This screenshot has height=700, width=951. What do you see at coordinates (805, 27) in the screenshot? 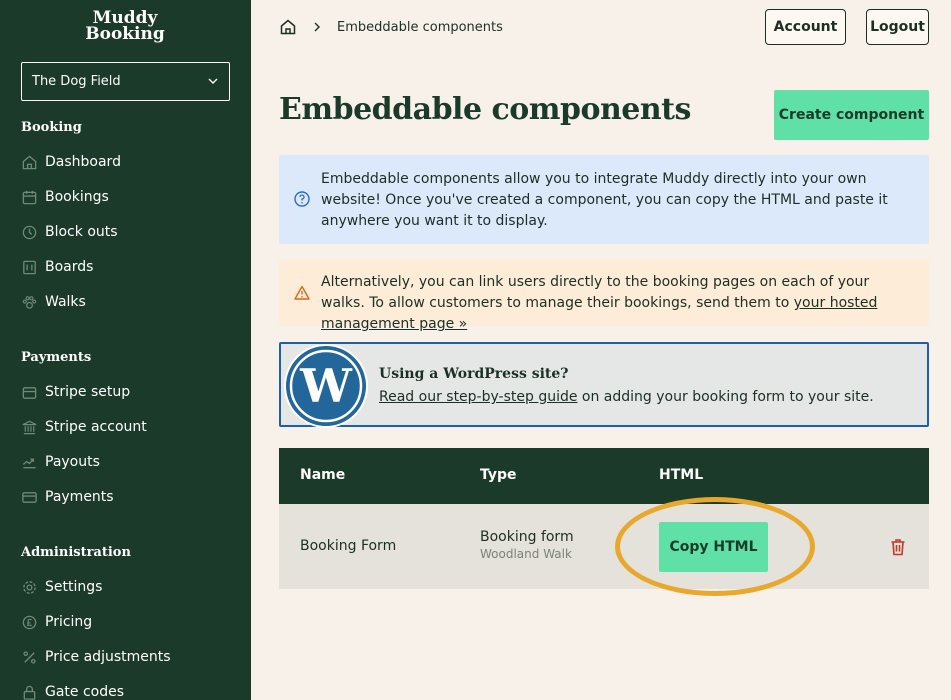
I see `account-button: Account` at bounding box center [805, 27].